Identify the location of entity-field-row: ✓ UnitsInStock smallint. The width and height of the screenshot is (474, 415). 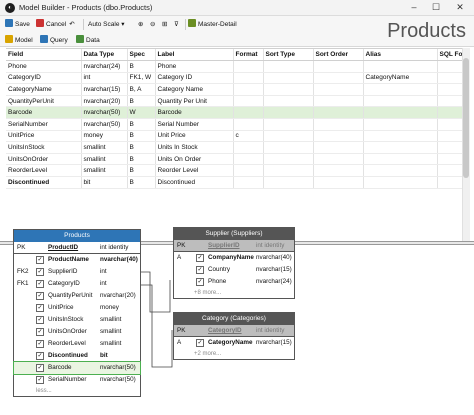
(77, 320).